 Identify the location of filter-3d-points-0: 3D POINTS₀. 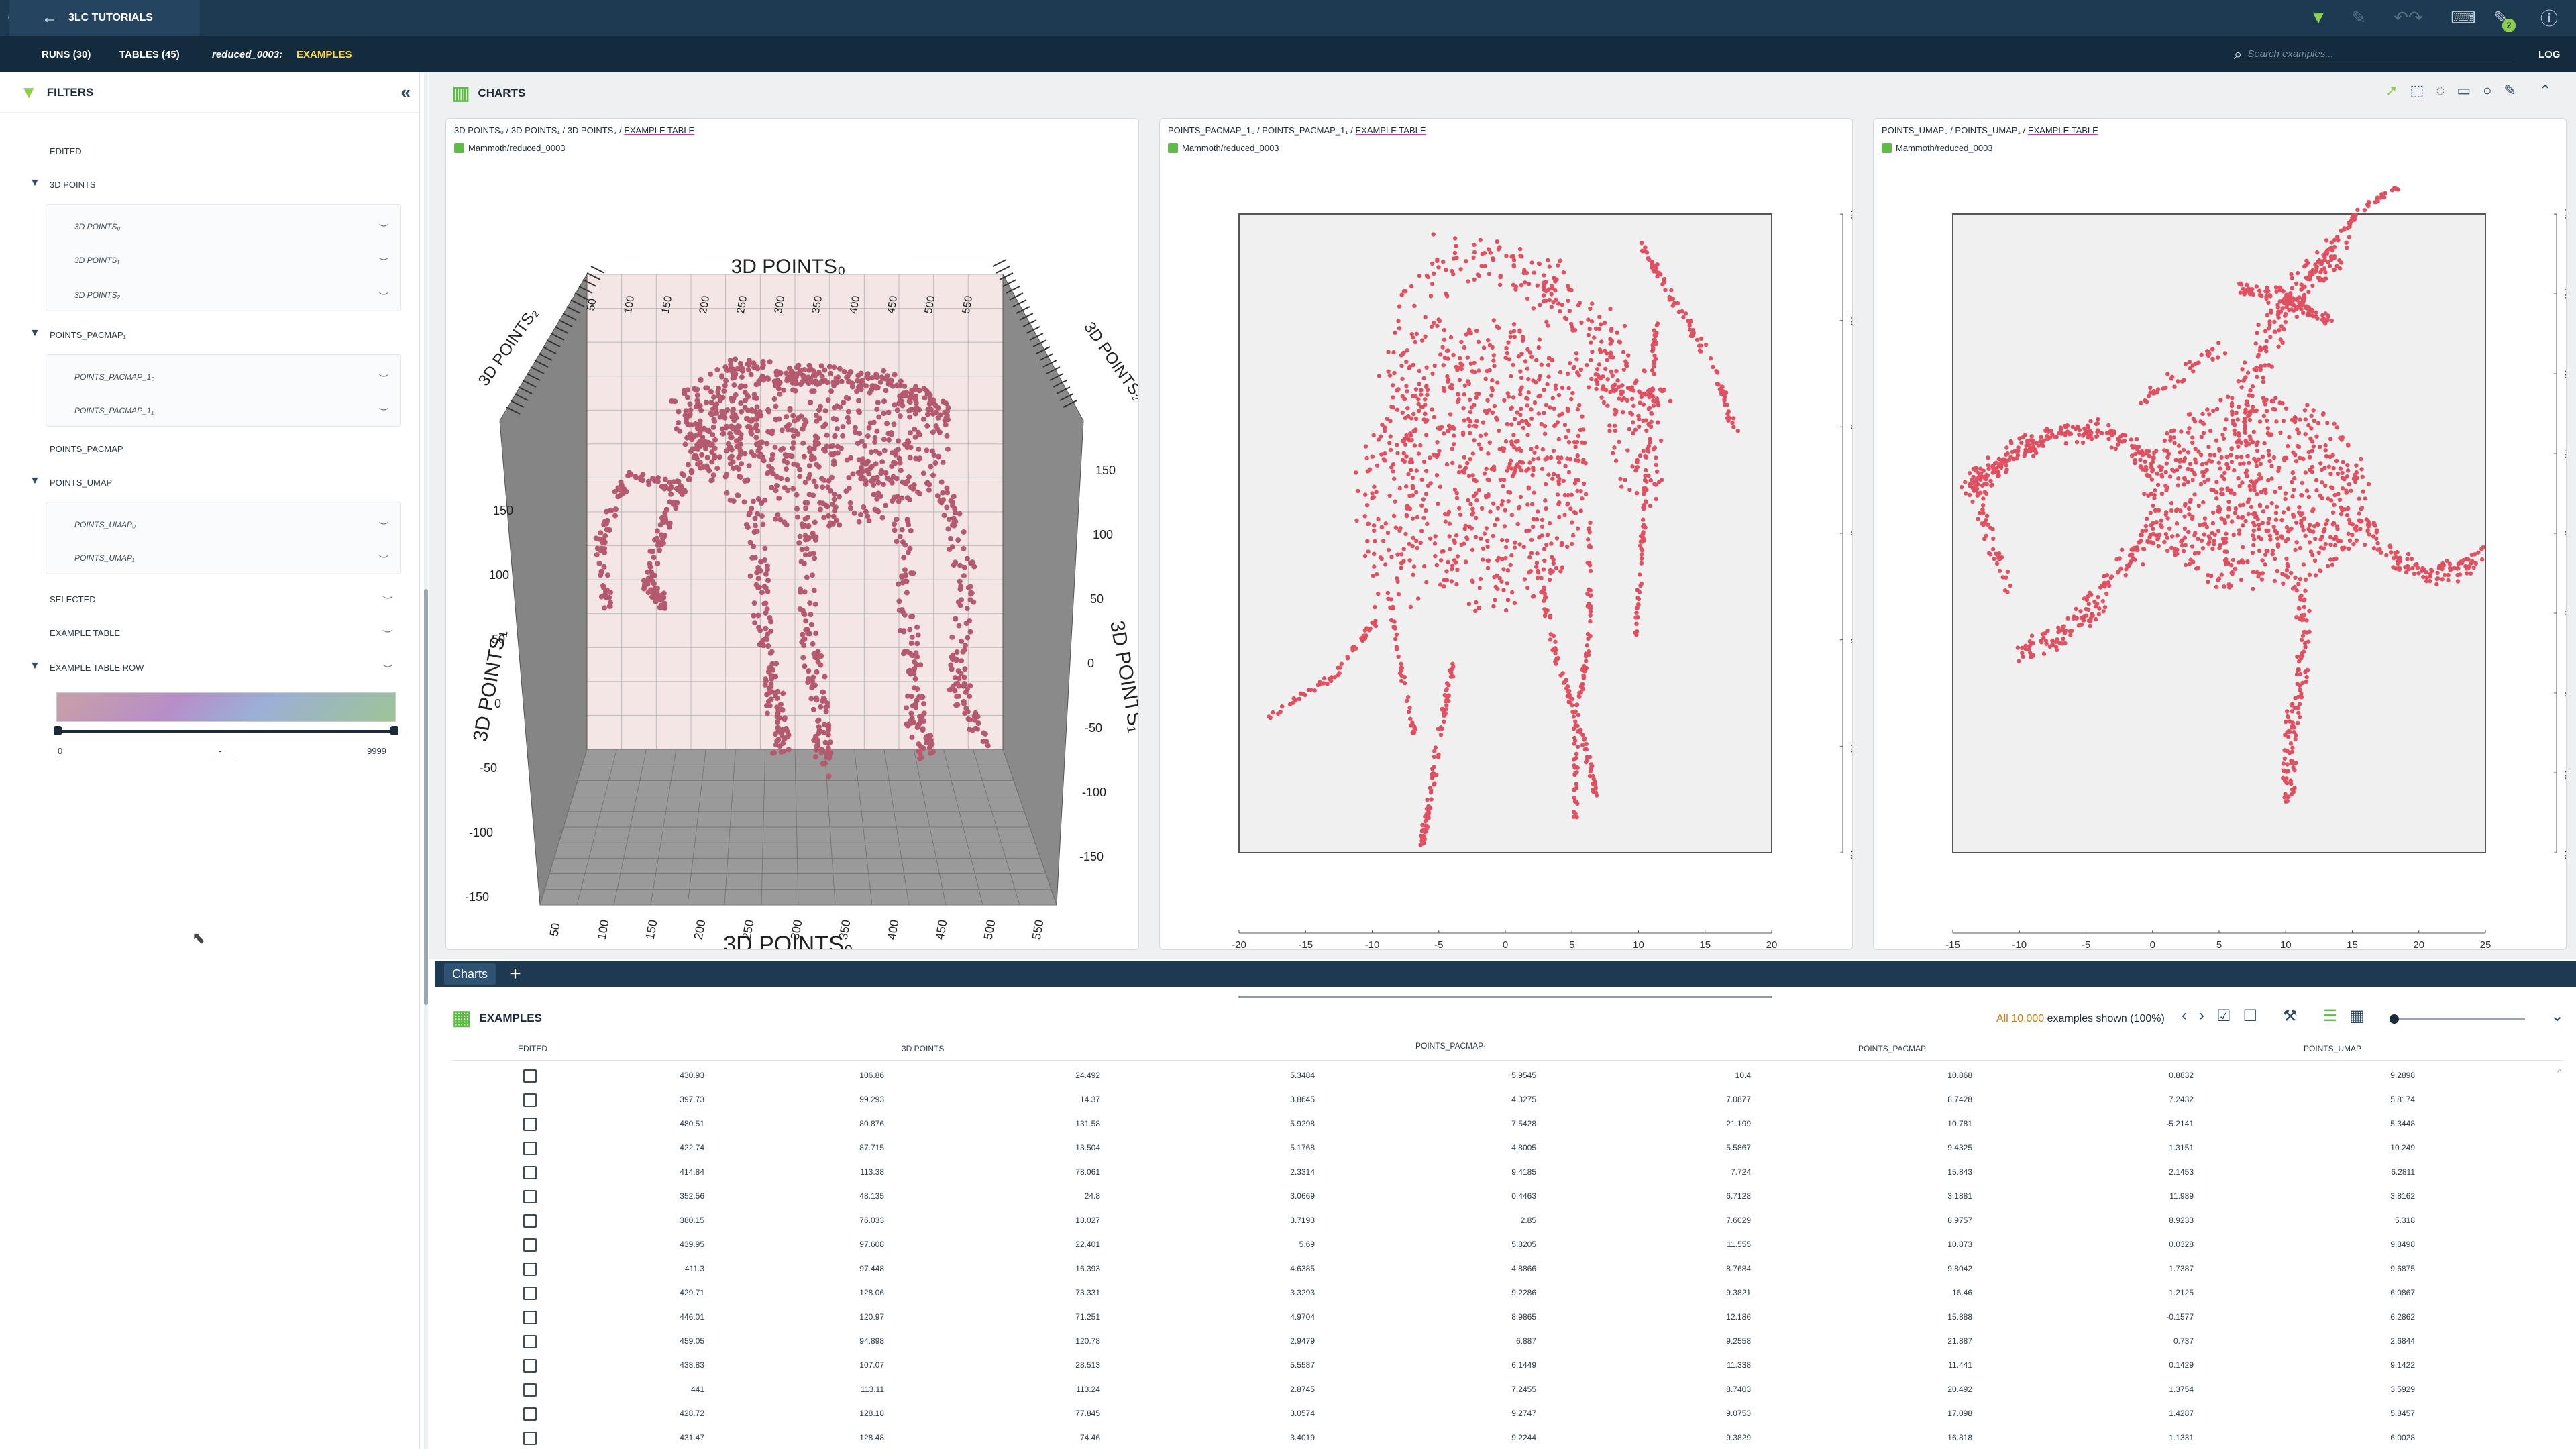
(97, 226).